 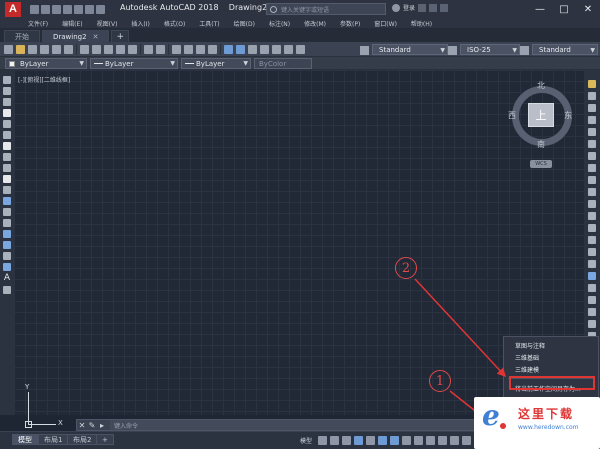 I want to click on wrench-icon: ✎, so click(x=92, y=425).